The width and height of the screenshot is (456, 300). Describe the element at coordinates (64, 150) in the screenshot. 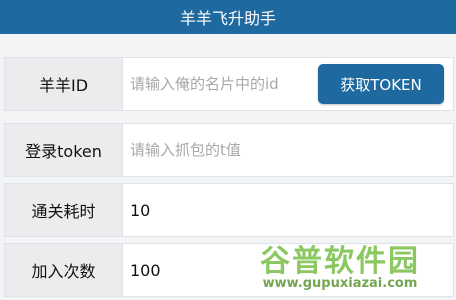

I see `login-token-label: 登录token` at that location.